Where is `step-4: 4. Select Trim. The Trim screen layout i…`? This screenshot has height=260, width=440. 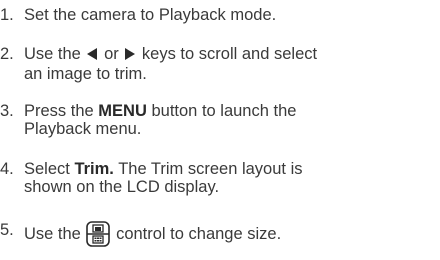 step-4: 4. Select Trim. The Trim screen layout i… is located at coordinates (218, 178).